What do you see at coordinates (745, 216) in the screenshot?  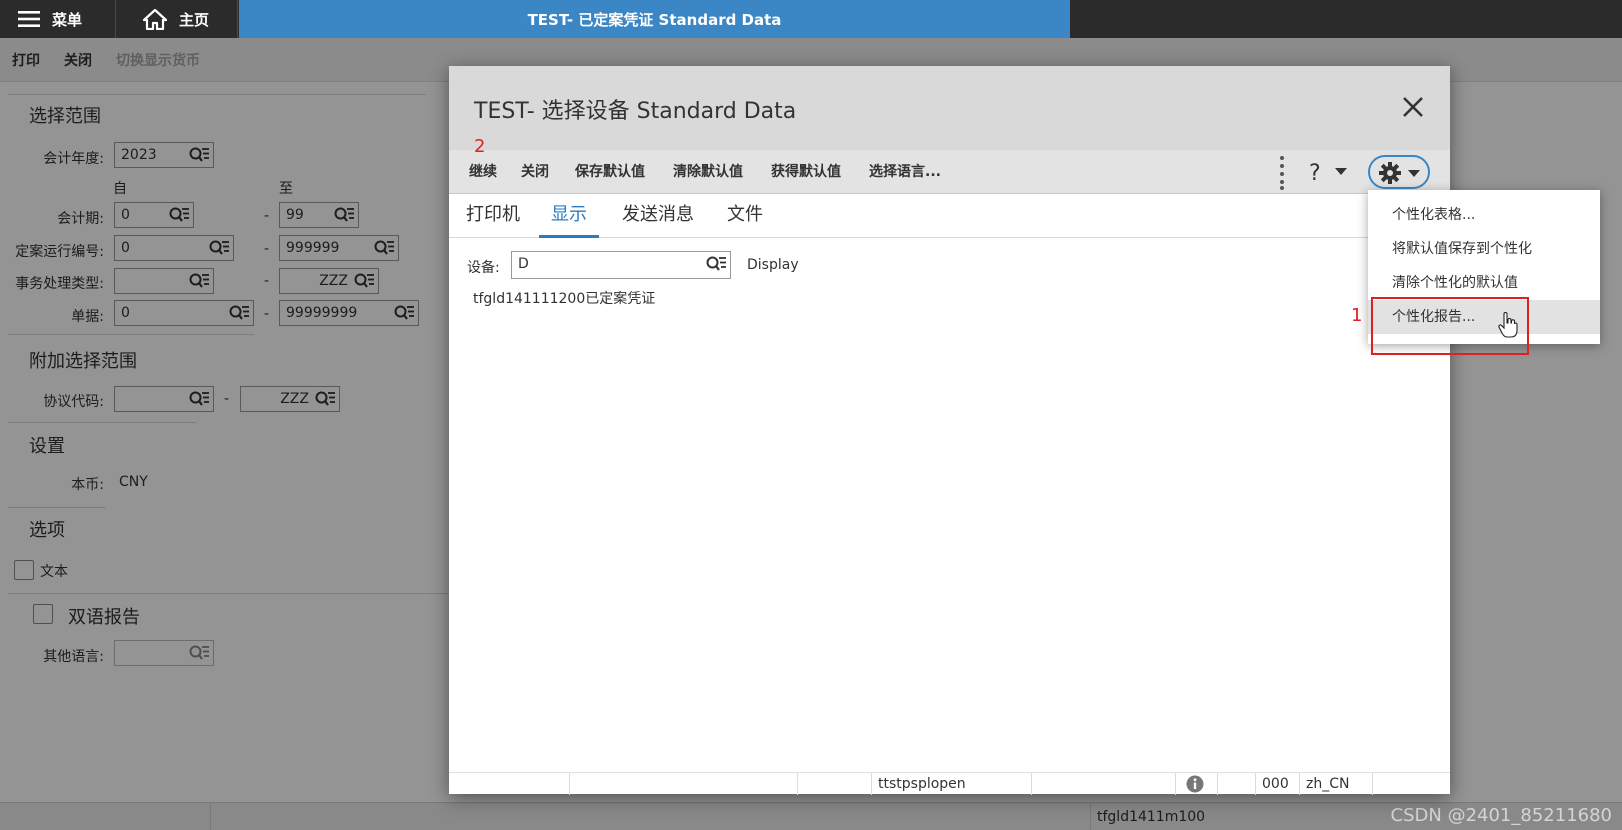 I see `tab-file: 文件` at bounding box center [745, 216].